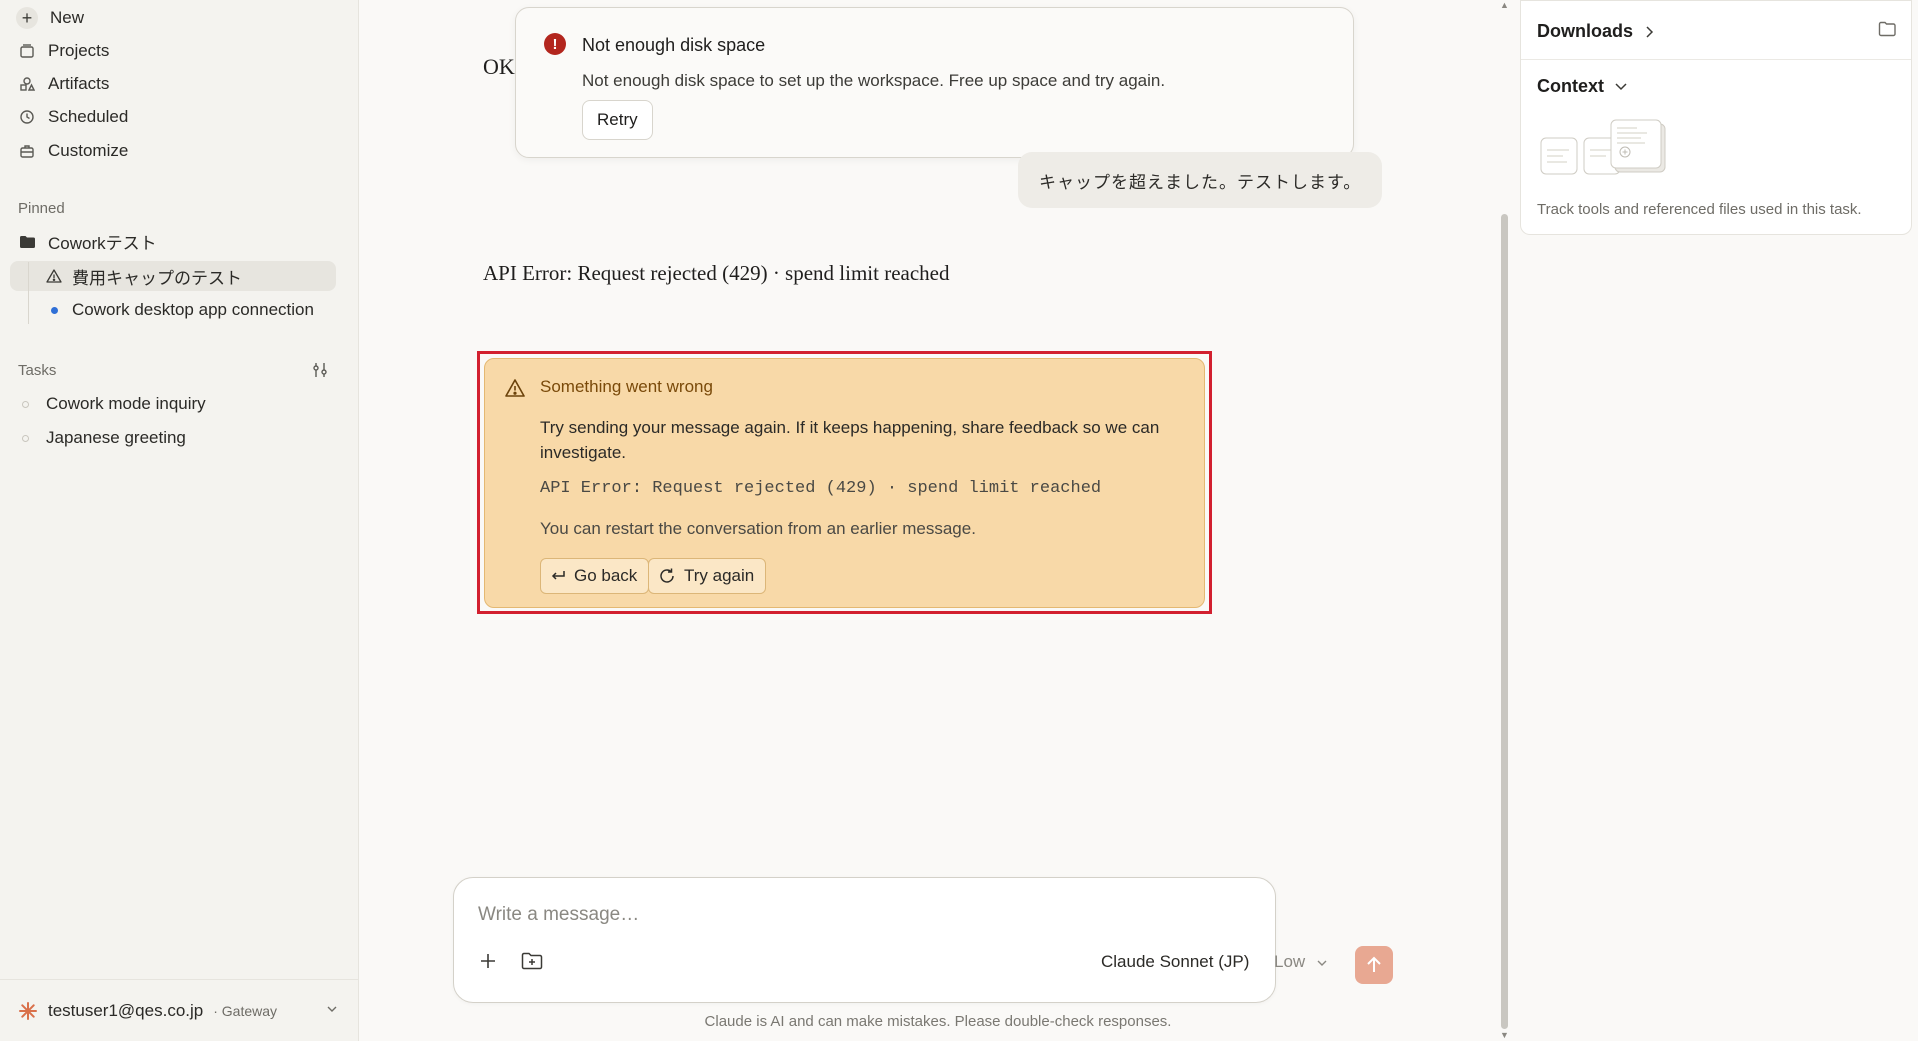 The image size is (1918, 1041). I want to click on artifacts-icon, so click(27, 84).